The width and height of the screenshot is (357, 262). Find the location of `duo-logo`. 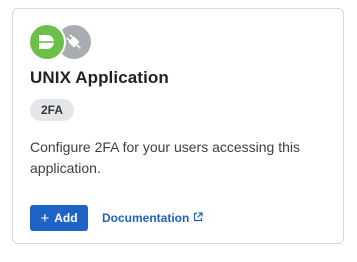

duo-logo is located at coordinates (47, 42).